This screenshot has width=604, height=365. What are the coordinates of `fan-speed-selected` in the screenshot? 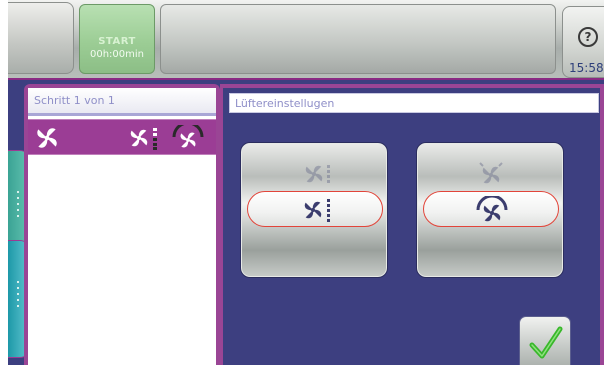 It's located at (315, 209).